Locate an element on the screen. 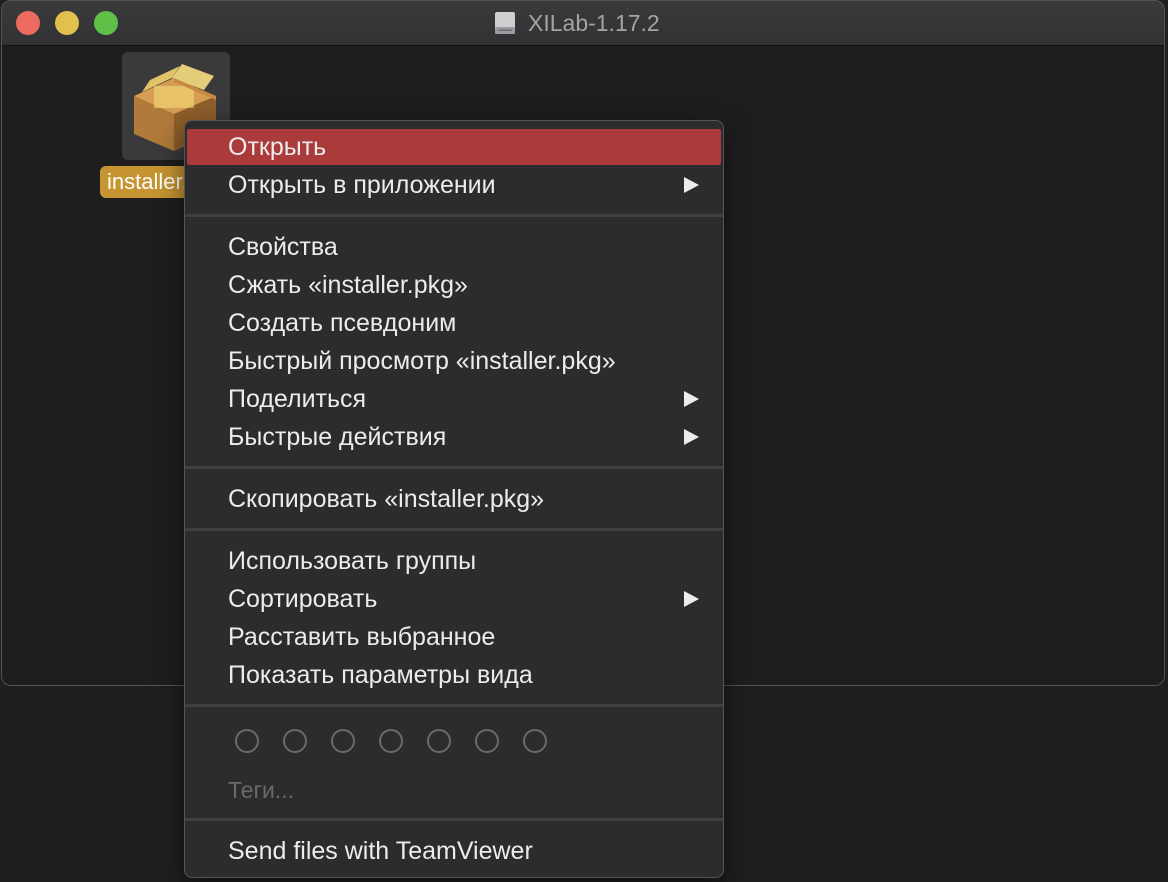  menu-item-label: Открыть is located at coordinates (277, 147).